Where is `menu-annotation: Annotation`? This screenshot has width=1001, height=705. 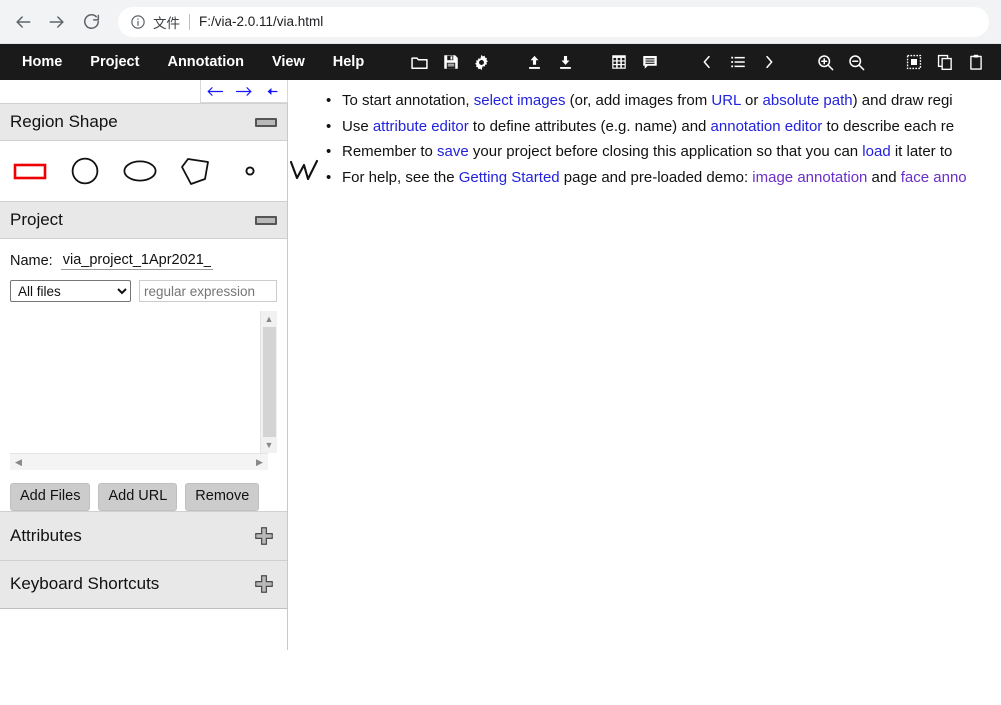 menu-annotation: Annotation is located at coordinates (205, 62).